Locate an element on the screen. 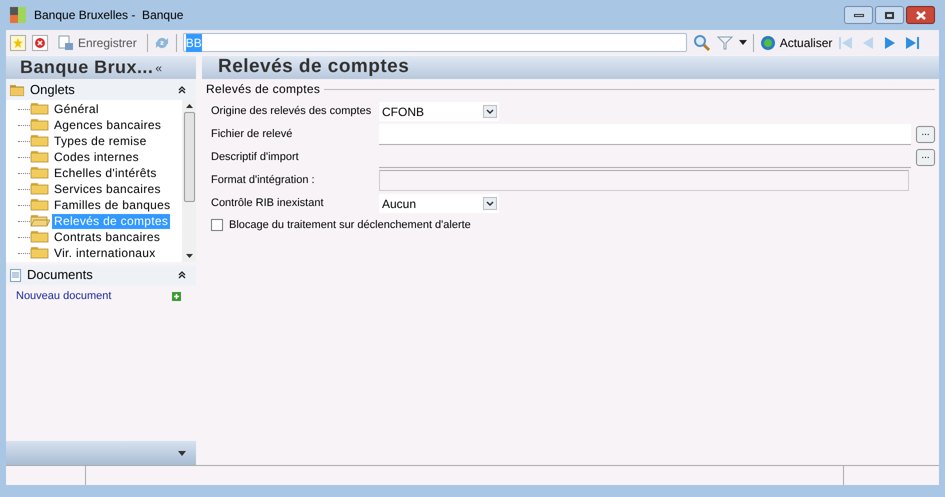 This screenshot has height=497, width=945. tree-item: Vir. internationaux is located at coordinates (105, 253).